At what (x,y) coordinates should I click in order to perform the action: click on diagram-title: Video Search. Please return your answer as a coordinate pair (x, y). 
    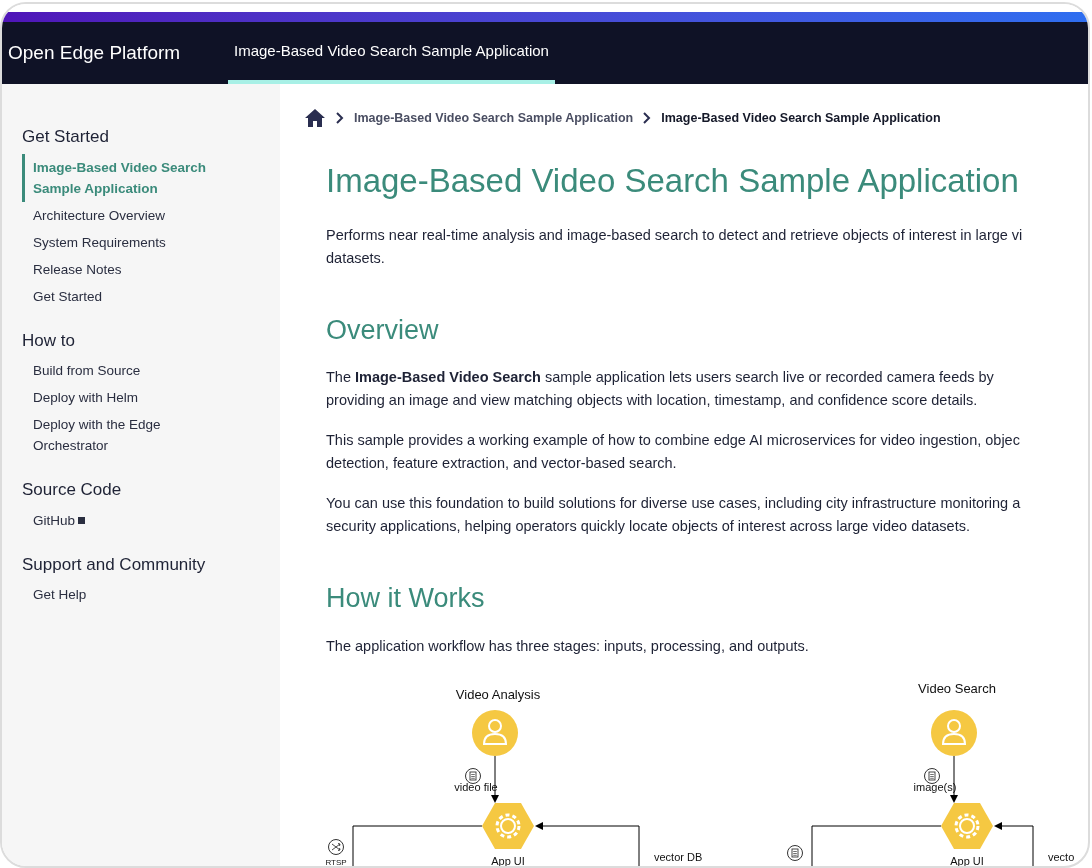
    Looking at the image, I should click on (957, 688).